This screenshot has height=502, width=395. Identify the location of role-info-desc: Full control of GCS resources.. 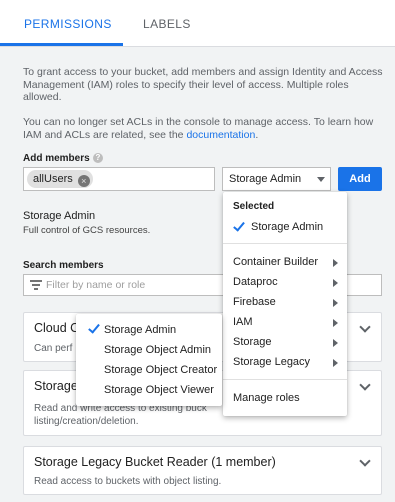
(87, 230).